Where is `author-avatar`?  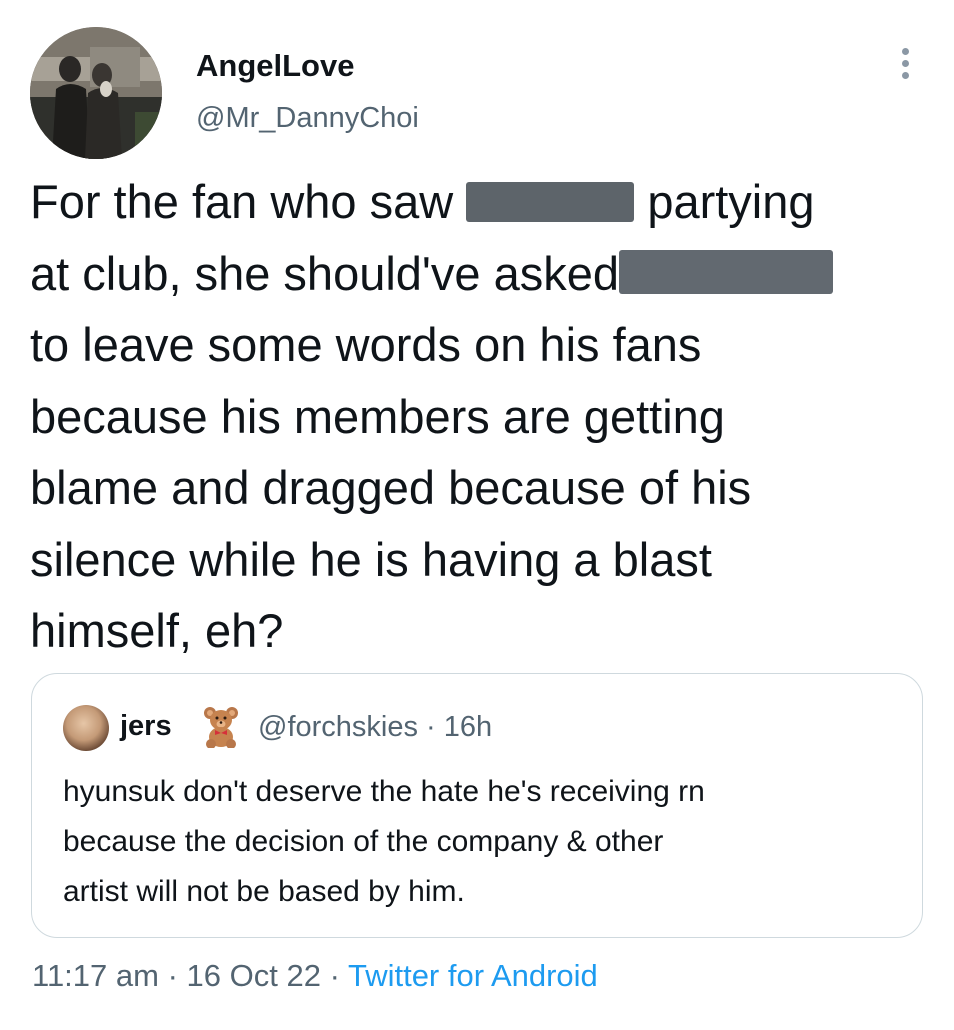
author-avatar is located at coordinates (96, 93).